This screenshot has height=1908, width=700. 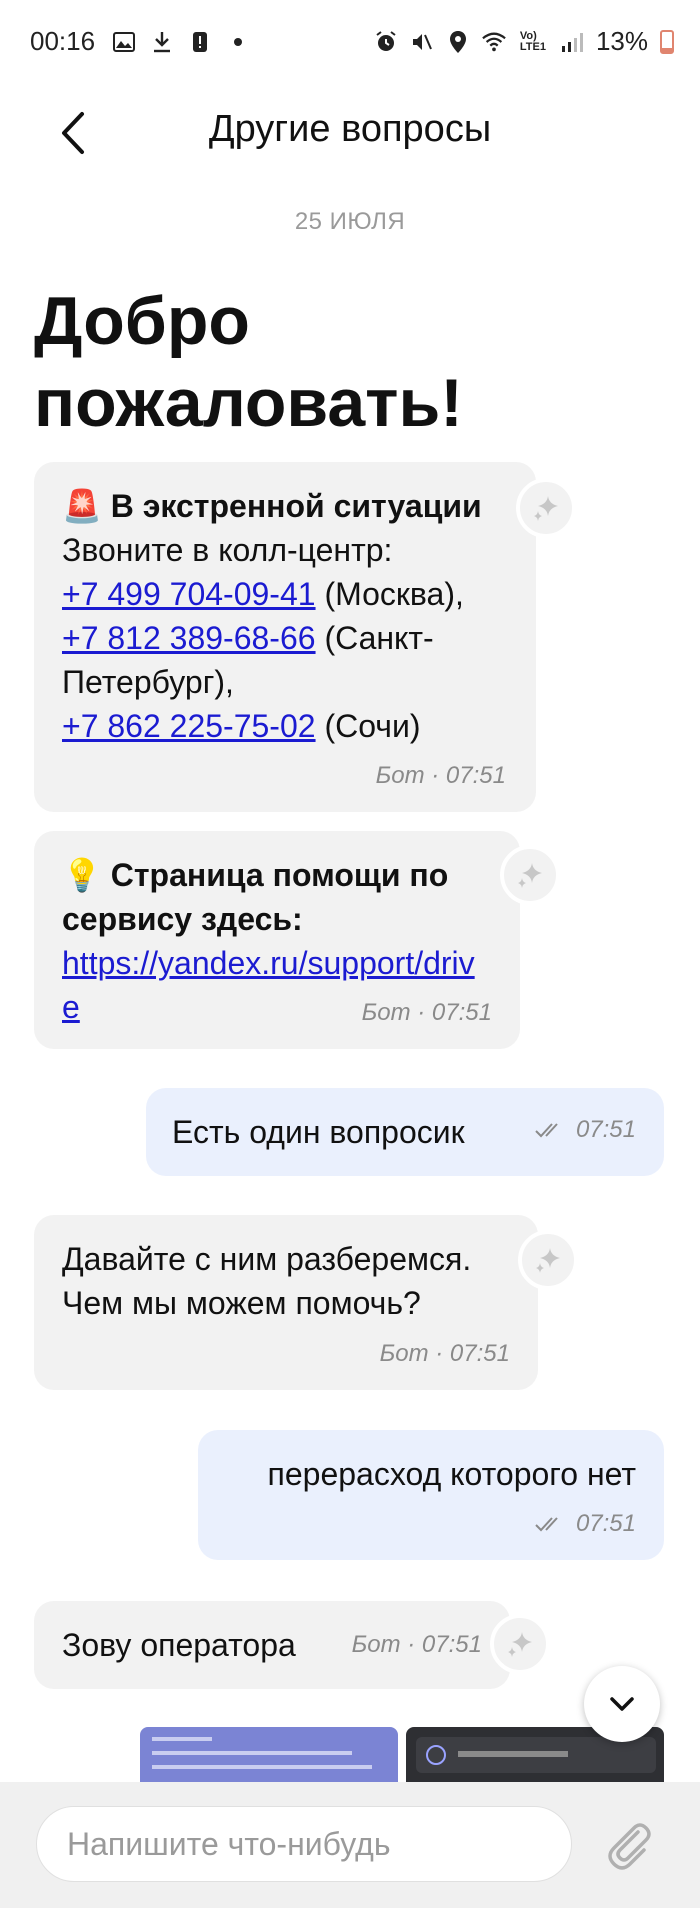 I want to click on user-message: Есть один вопросик 07:51, so click(x=405, y=1132).